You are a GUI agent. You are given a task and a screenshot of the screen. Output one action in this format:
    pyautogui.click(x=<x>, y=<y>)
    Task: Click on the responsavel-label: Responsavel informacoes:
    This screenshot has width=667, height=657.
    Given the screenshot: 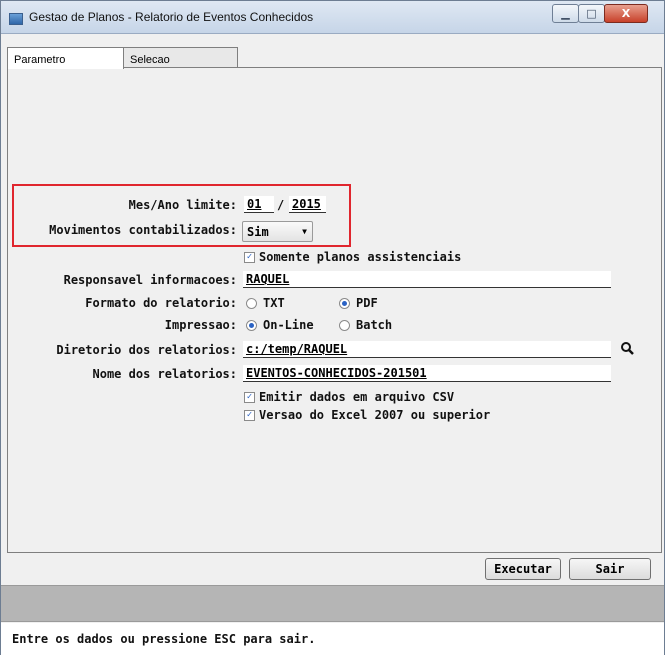 What is the action you would take?
    pyautogui.click(x=150, y=280)
    